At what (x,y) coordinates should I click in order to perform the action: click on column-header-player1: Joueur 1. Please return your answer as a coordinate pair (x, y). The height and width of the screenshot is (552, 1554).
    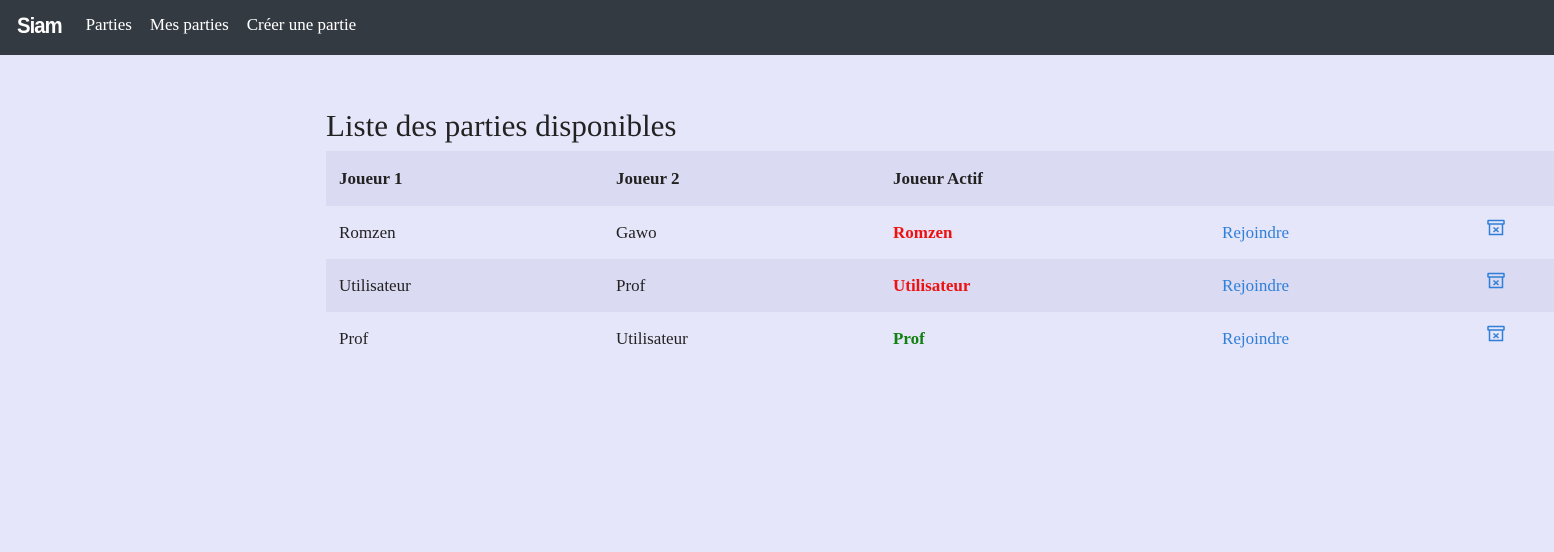
    Looking at the image, I should click on (371, 178).